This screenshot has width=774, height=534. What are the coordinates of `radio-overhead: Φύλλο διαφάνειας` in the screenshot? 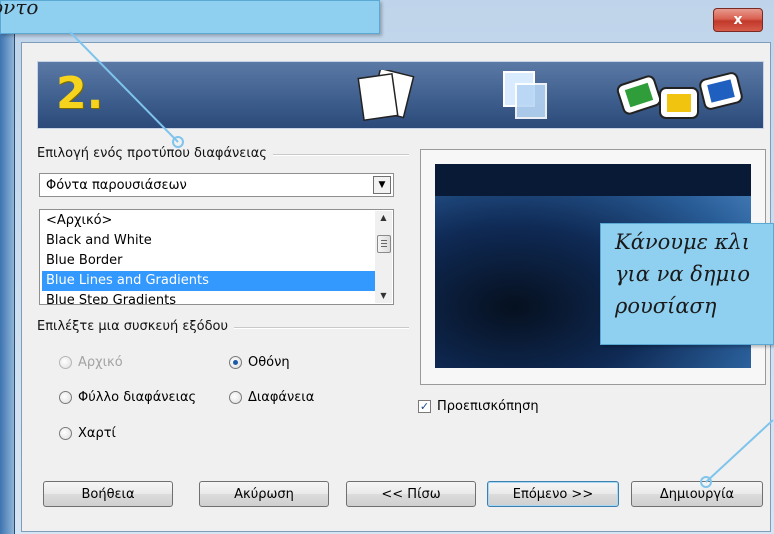 It's located at (127, 397).